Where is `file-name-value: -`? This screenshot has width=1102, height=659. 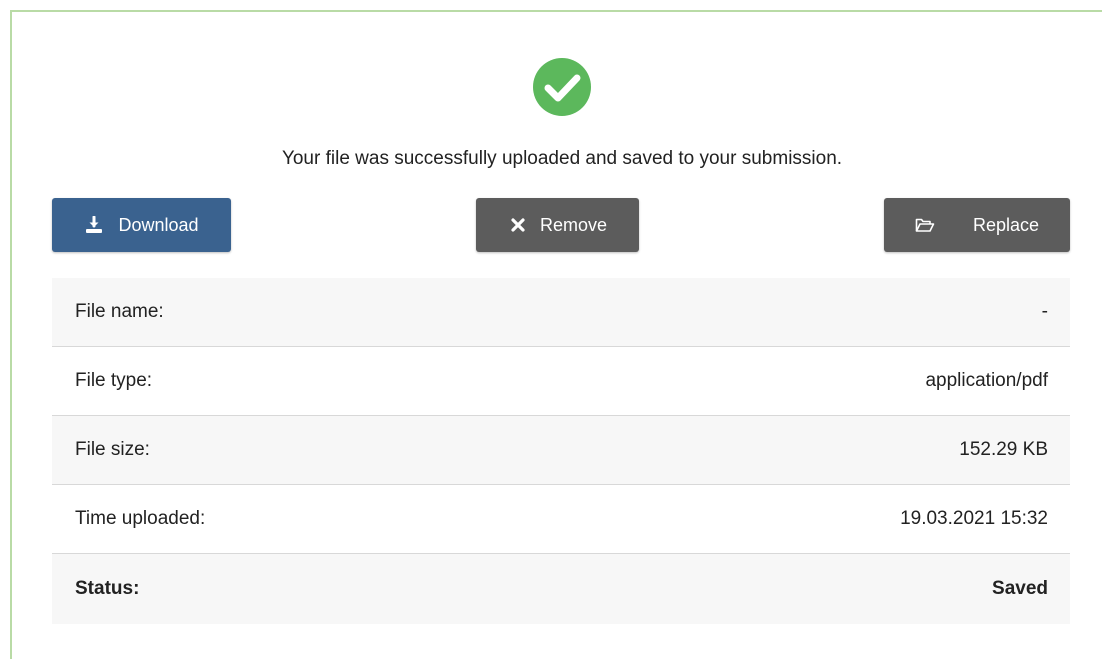 file-name-value: - is located at coordinates (1044, 311).